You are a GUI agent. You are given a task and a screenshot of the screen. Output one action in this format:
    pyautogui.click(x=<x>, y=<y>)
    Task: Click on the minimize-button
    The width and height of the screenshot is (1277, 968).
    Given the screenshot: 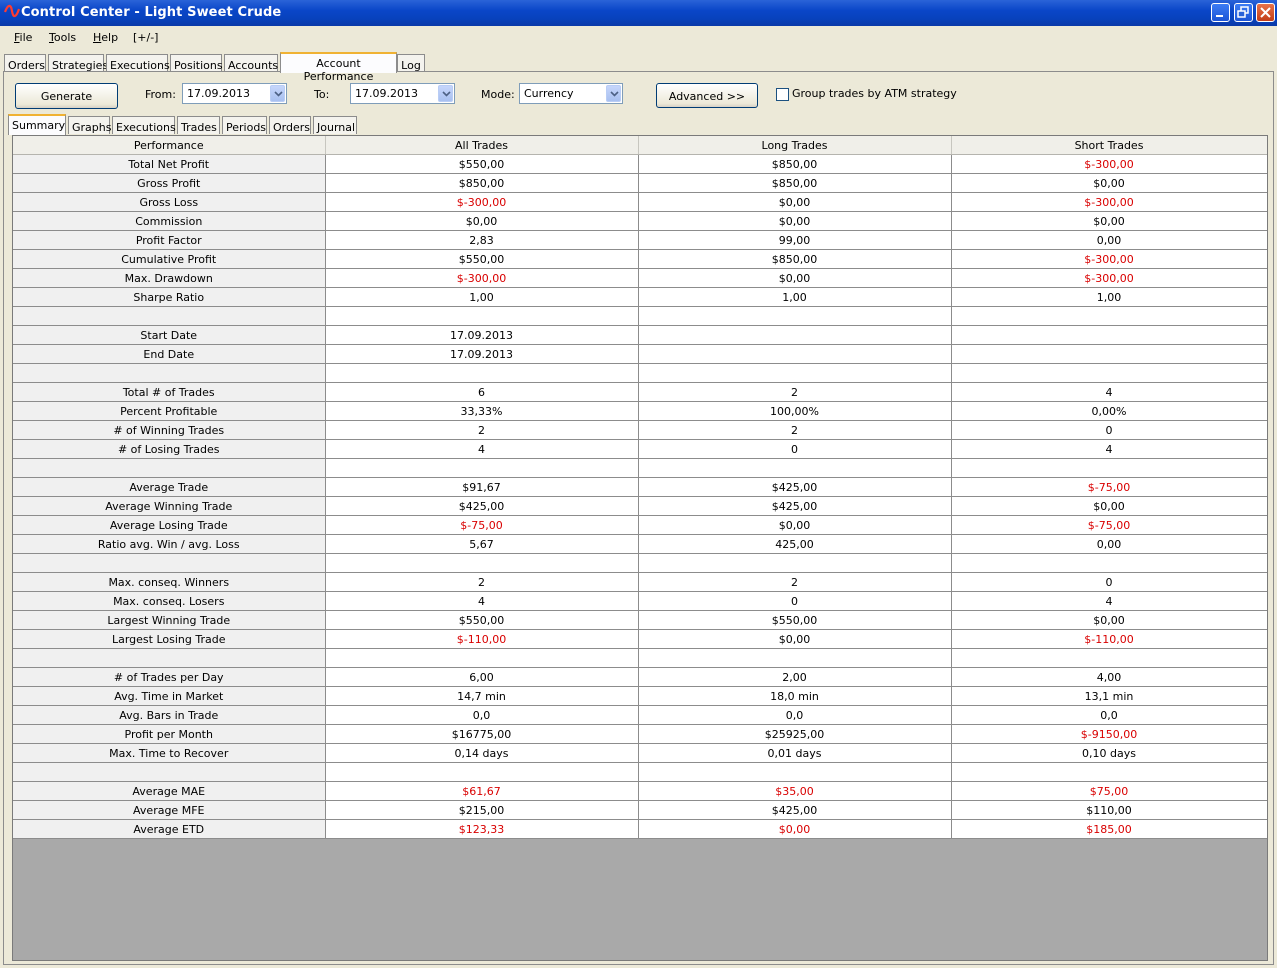 What is the action you would take?
    pyautogui.click(x=1220, y=12)
    